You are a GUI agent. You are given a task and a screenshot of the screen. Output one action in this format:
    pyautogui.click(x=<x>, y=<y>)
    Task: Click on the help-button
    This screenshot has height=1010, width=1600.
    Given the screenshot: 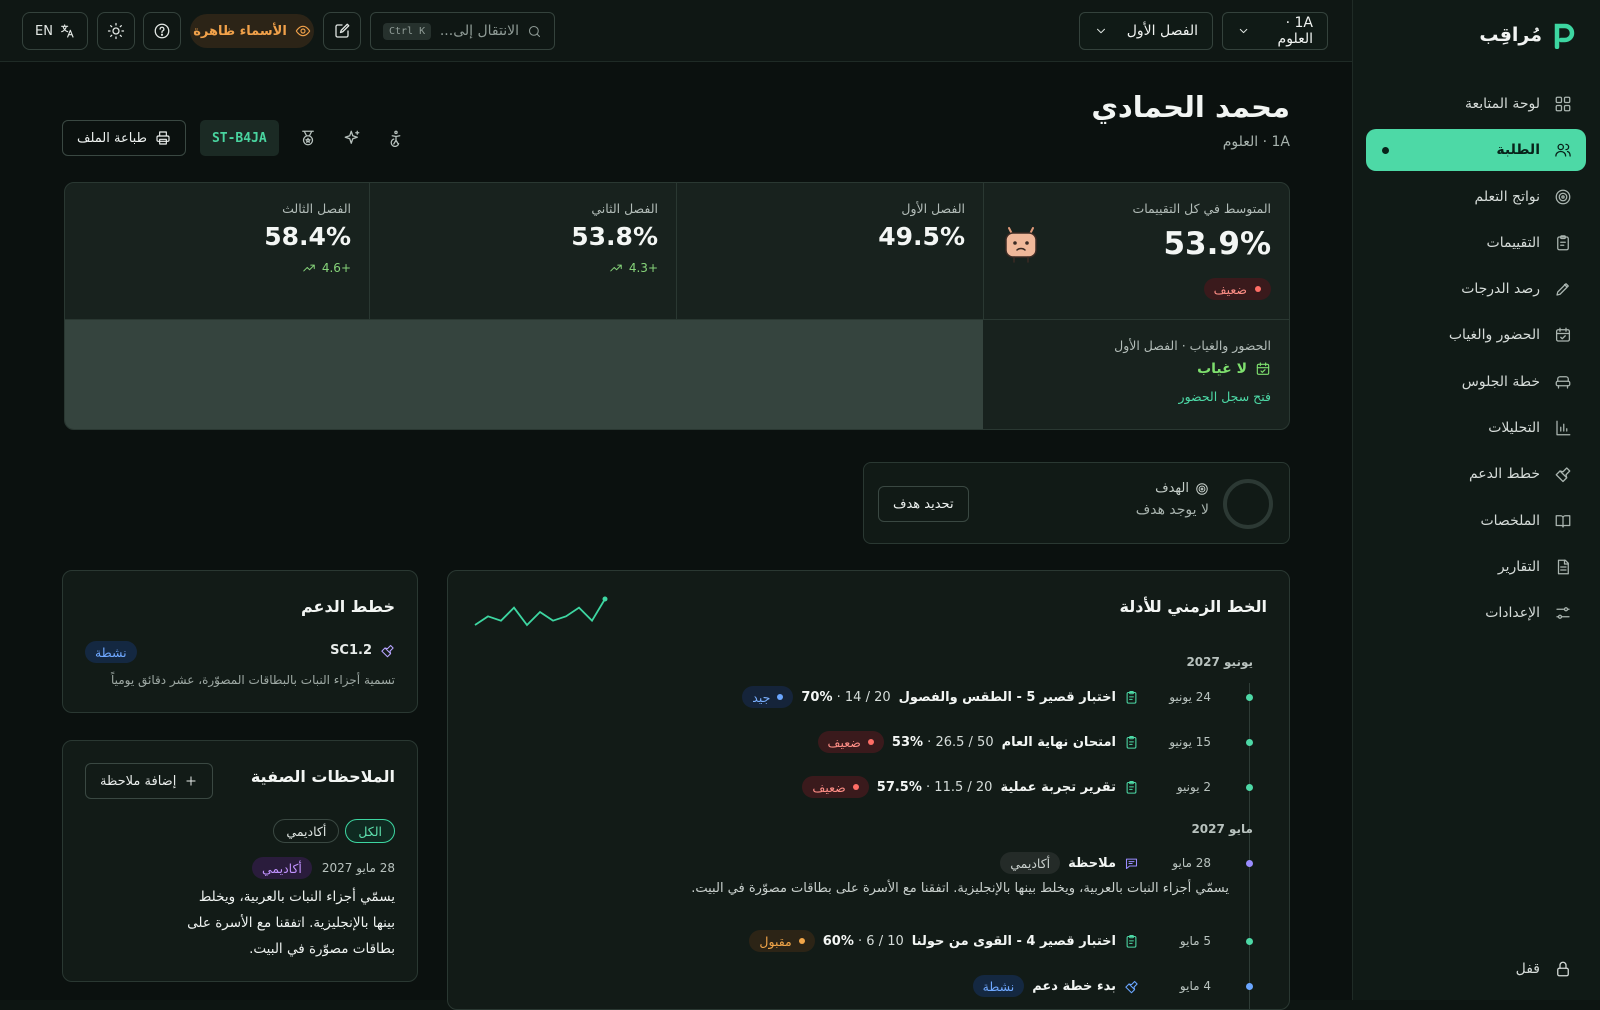 What is the action you would take?
    pyautogui.click(x=162, y=31)
    